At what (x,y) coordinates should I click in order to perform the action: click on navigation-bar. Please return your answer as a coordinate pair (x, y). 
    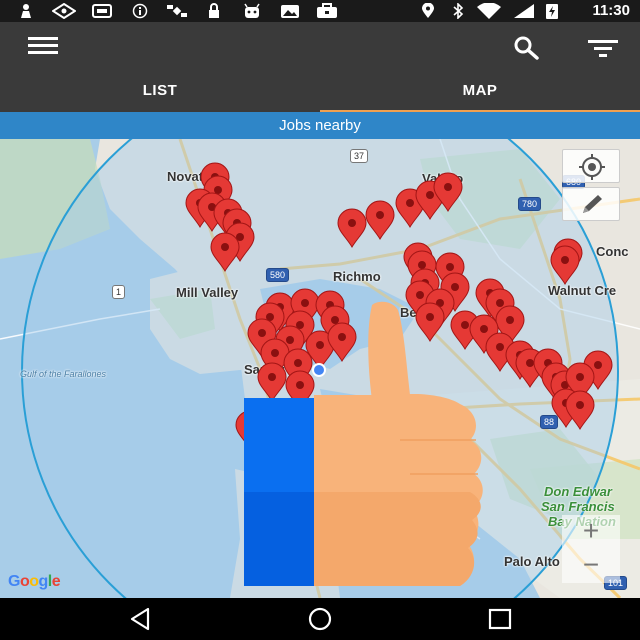
    Looking at the image, I should click on (320, 619).